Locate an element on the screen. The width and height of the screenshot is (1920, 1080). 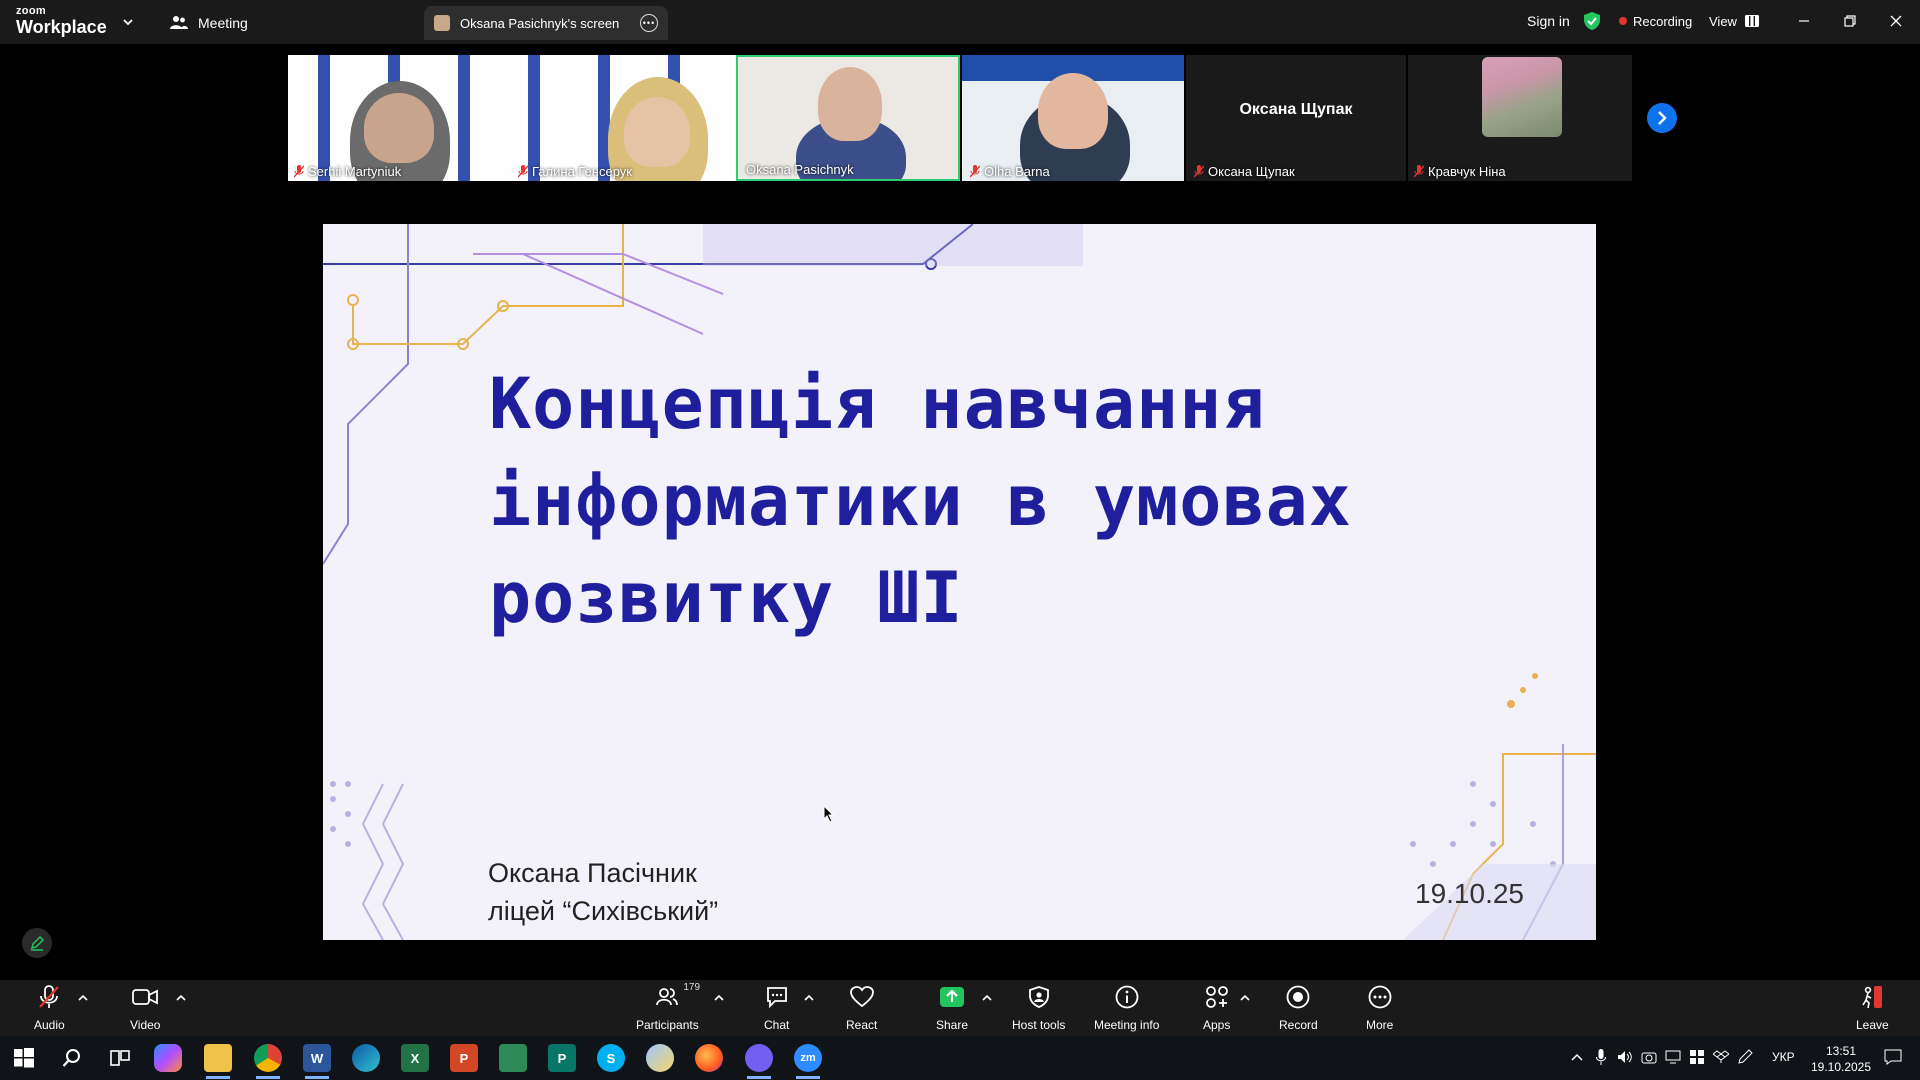
edge-icon is located at coordinates (366, 1058).